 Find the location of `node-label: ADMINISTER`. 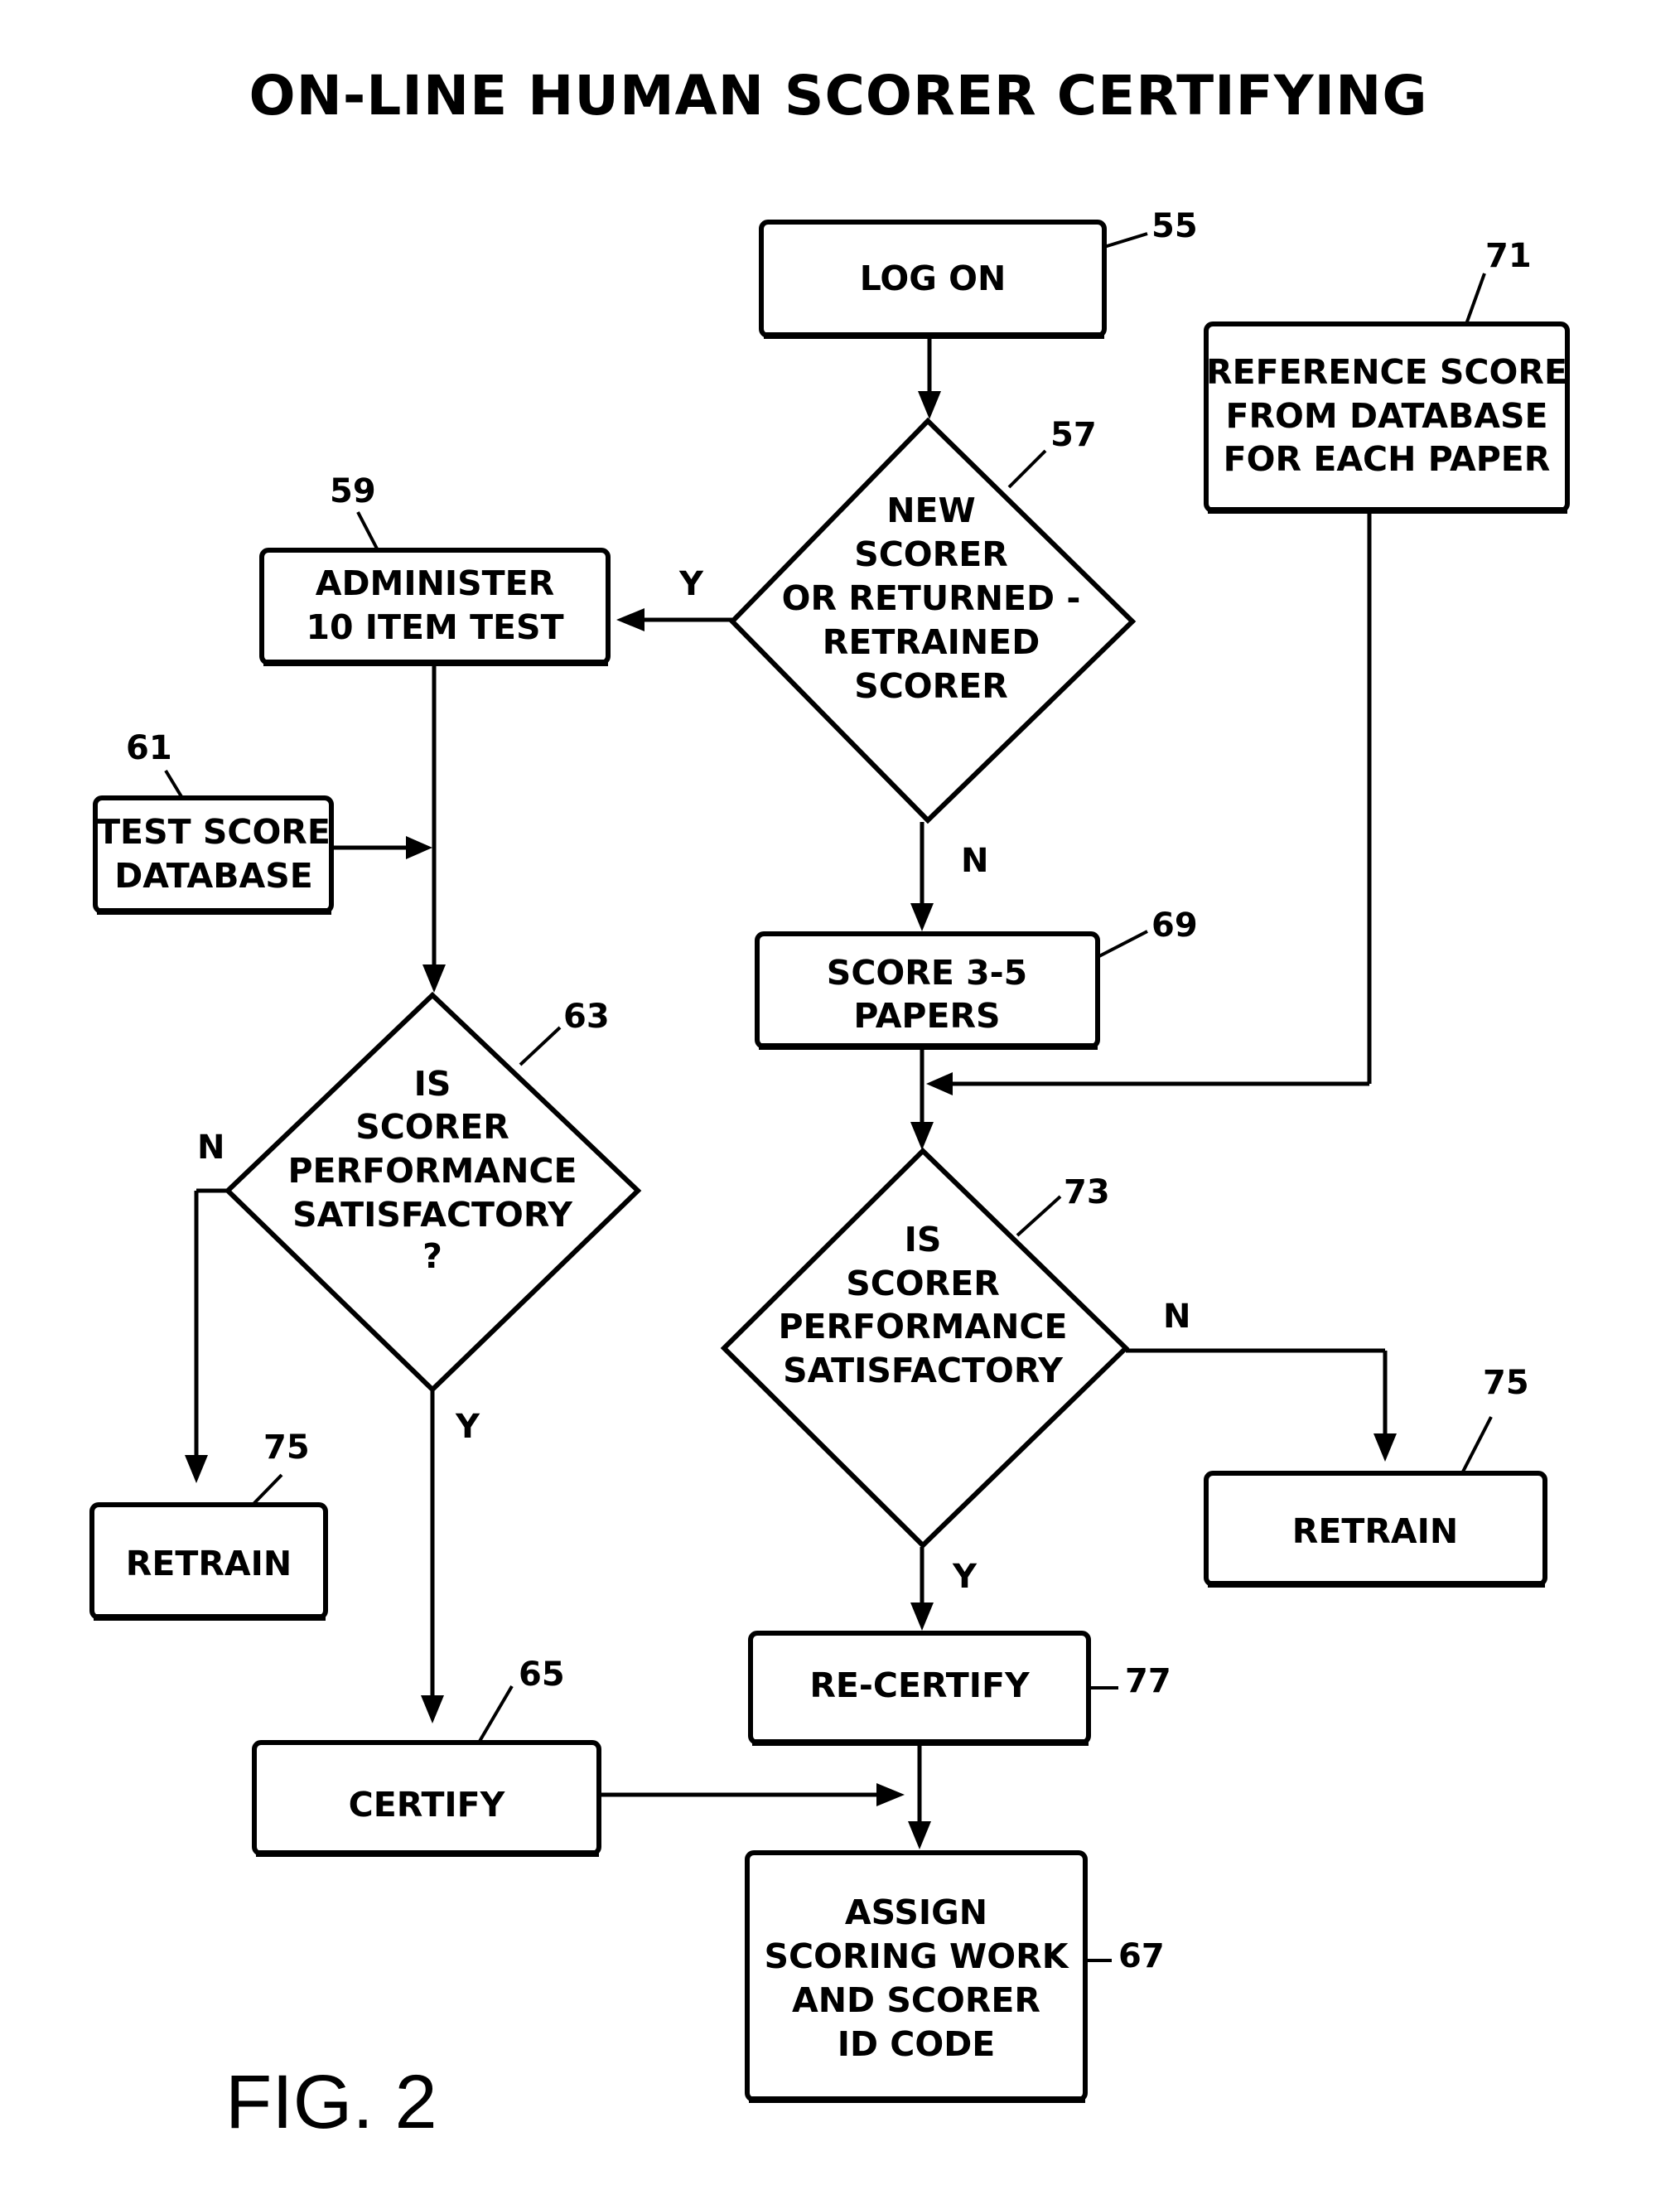

node-label: ADMINISTER is located at coordinates (435, 583).